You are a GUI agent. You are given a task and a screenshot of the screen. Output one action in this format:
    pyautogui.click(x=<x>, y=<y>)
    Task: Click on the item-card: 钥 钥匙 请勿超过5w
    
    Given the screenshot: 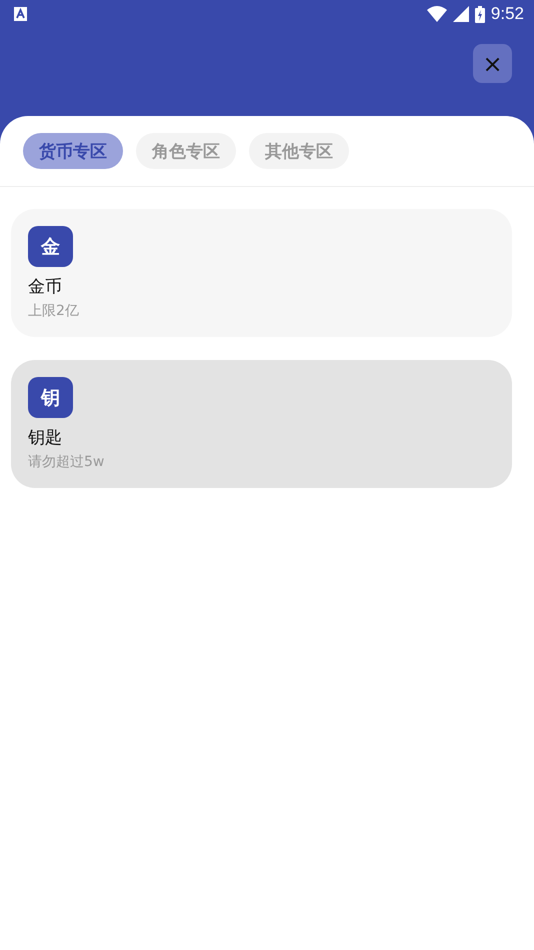 What is the action you would take?
    pyautogui.click(x=261, y=424)
    